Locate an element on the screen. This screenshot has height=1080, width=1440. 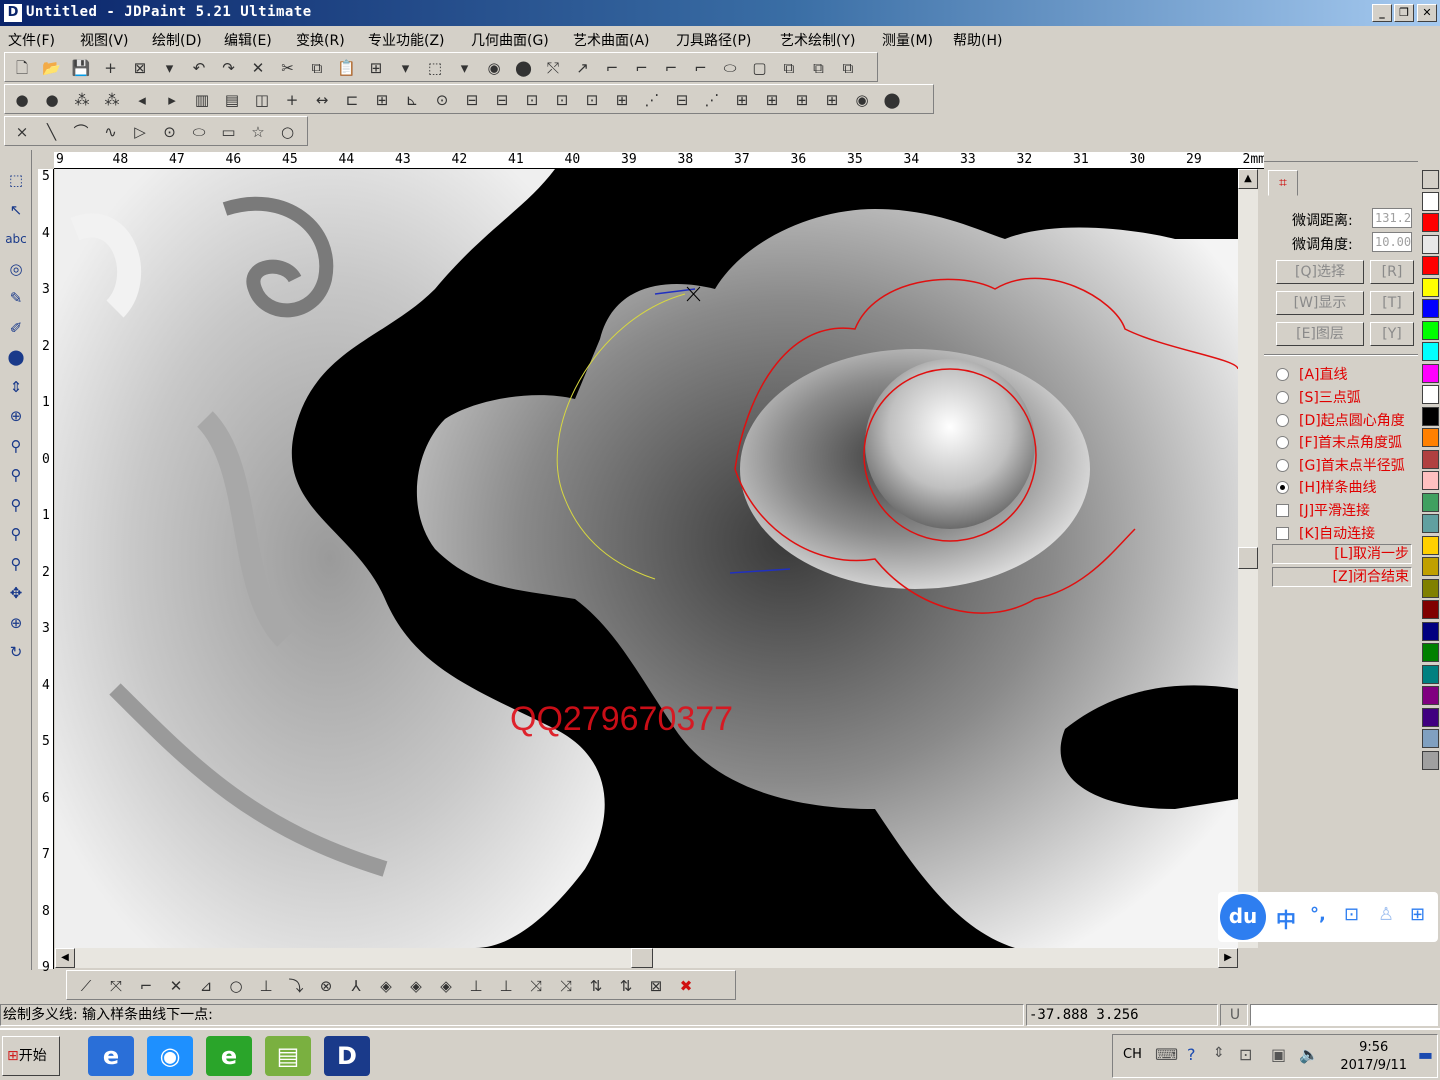
qq-browser-icon: ◉ is located at coordinates (170, 1056).